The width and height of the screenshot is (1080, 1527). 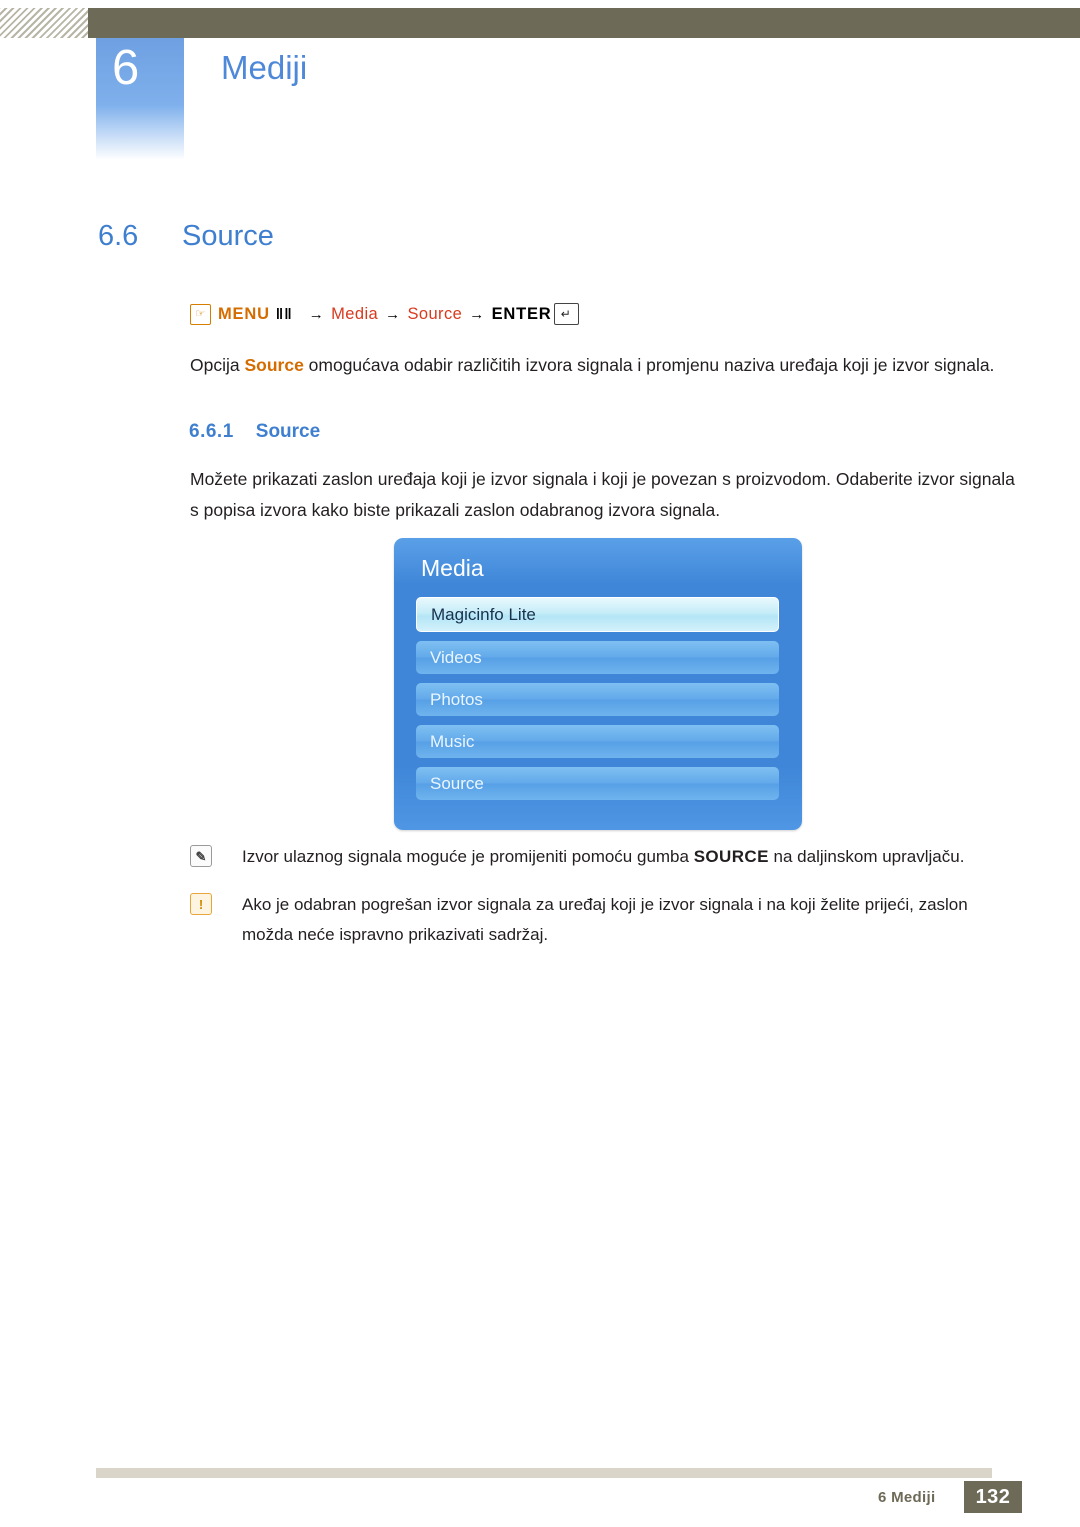 What do you see at coordinates (993, 1497) in the screenshot?
I see `footer-page-number: 132` at bounding box center [993, 1497].